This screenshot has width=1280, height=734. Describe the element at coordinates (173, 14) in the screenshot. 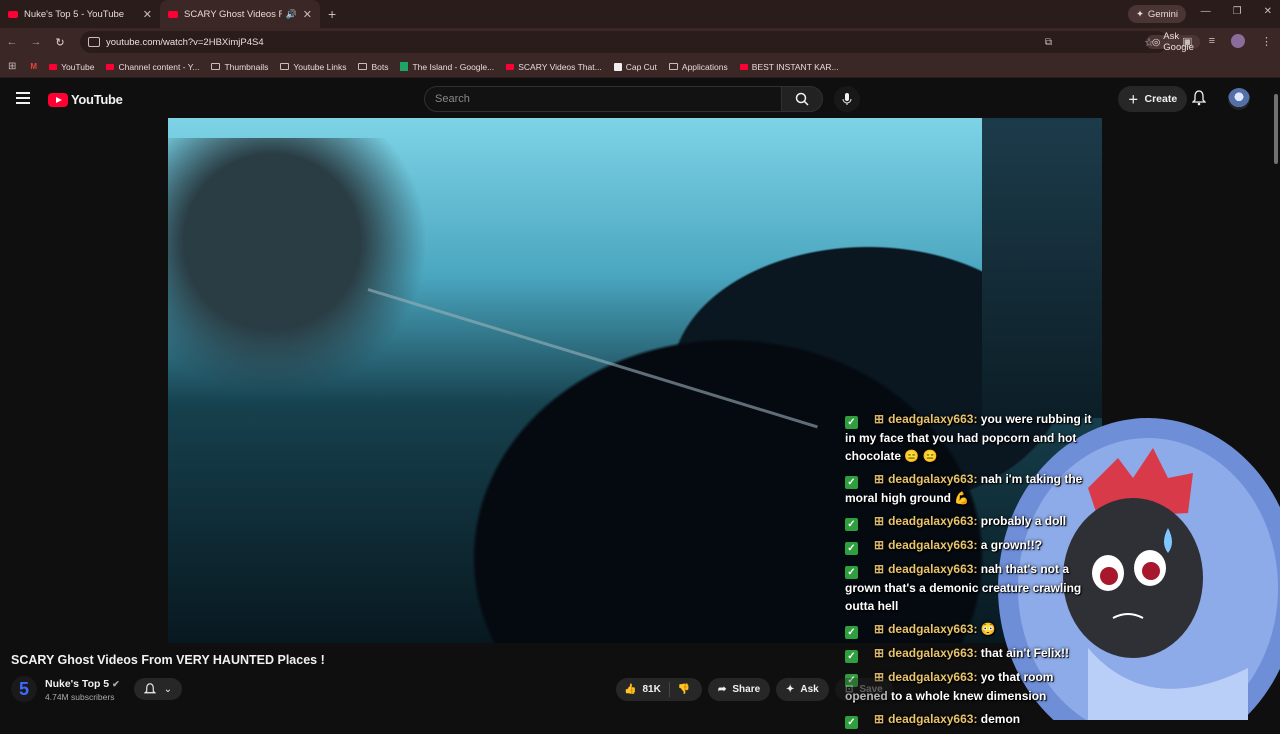

I see `youtube-favicon-icon` at that location.